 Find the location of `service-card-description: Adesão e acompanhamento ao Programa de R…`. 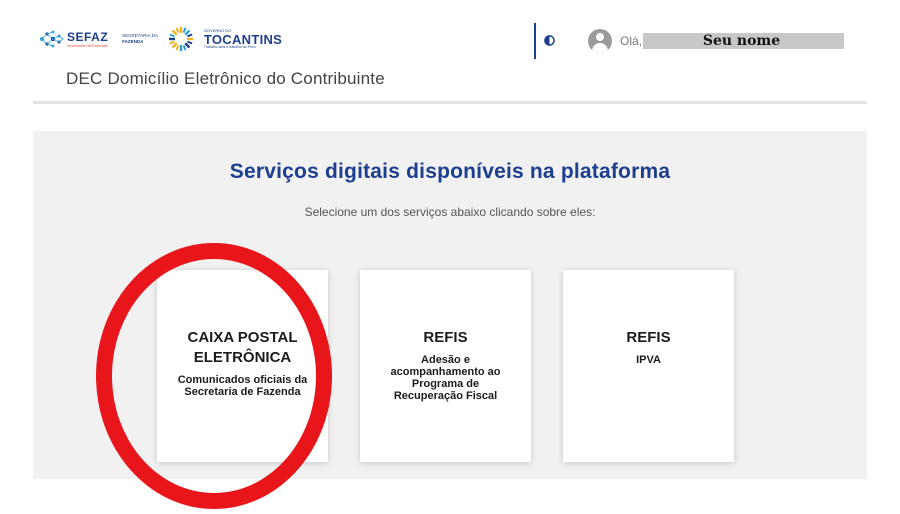

service-card-description: Adesão e acompanhamento ao Programa de R… is located at coordinates (445, 378).